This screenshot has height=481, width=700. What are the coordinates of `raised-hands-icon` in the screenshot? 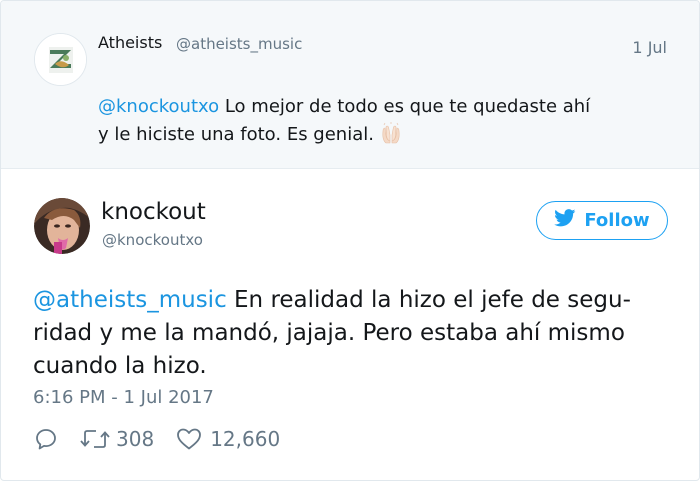 It's located at (391, 133).